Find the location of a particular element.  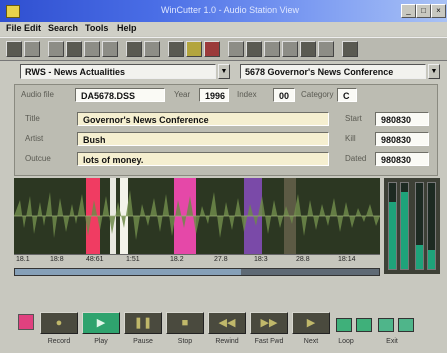

next-button: ▶ is located at coordinates (311, 323).